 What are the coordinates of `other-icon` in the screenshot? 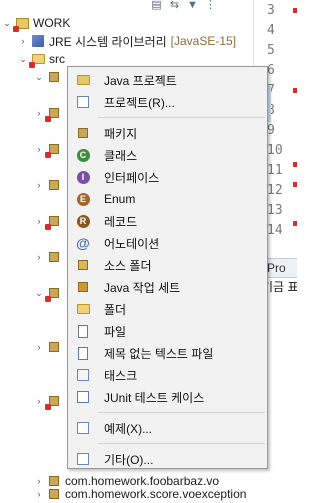 It's located at (83, 459).